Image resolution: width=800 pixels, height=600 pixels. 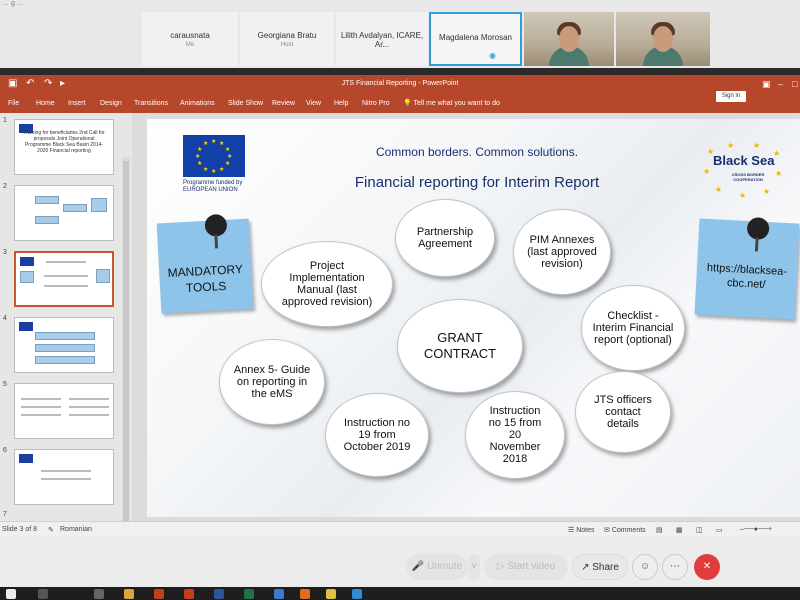 What do you see at coordinates (659, 530) in the screenshot?
I see `normal-view-icon: ▤` at bounding box center [659, 530].